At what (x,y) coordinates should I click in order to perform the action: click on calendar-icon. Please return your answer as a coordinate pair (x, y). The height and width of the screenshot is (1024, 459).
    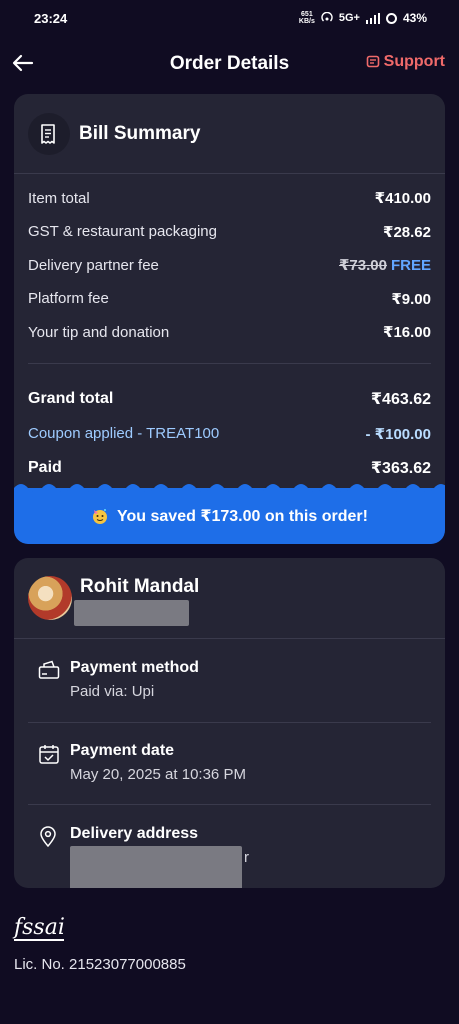
    Looking at the image, I should click on (49, 754).